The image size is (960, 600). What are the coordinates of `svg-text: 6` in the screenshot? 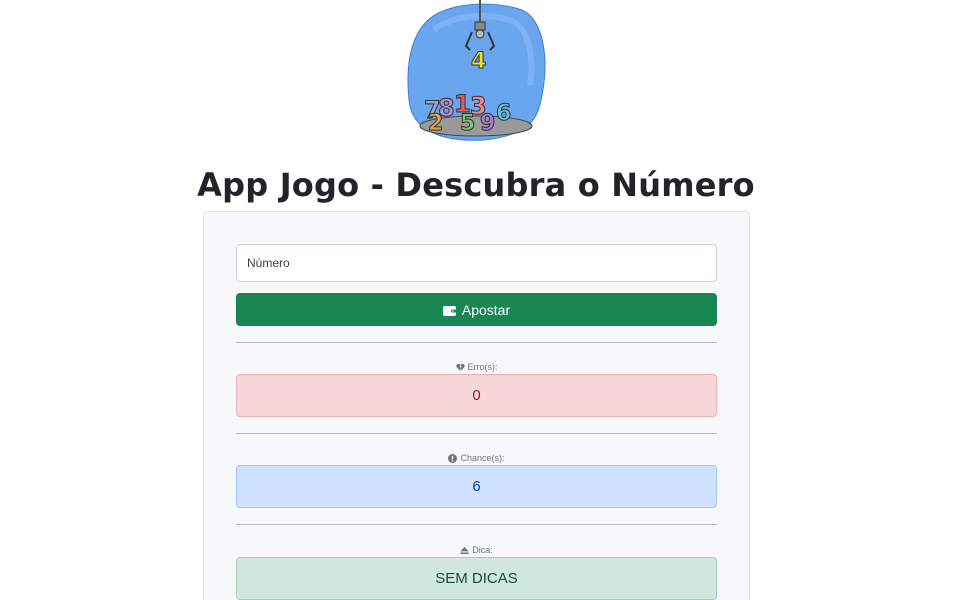 It's located at (503, 113).